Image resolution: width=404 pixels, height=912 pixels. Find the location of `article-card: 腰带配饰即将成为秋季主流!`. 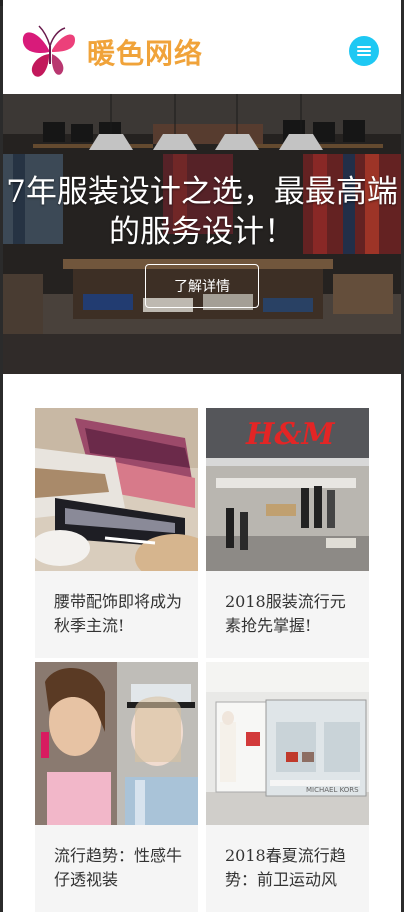

article-card: 腰带配饰即将成为秋季主流! is located at coordinates (116, 533).